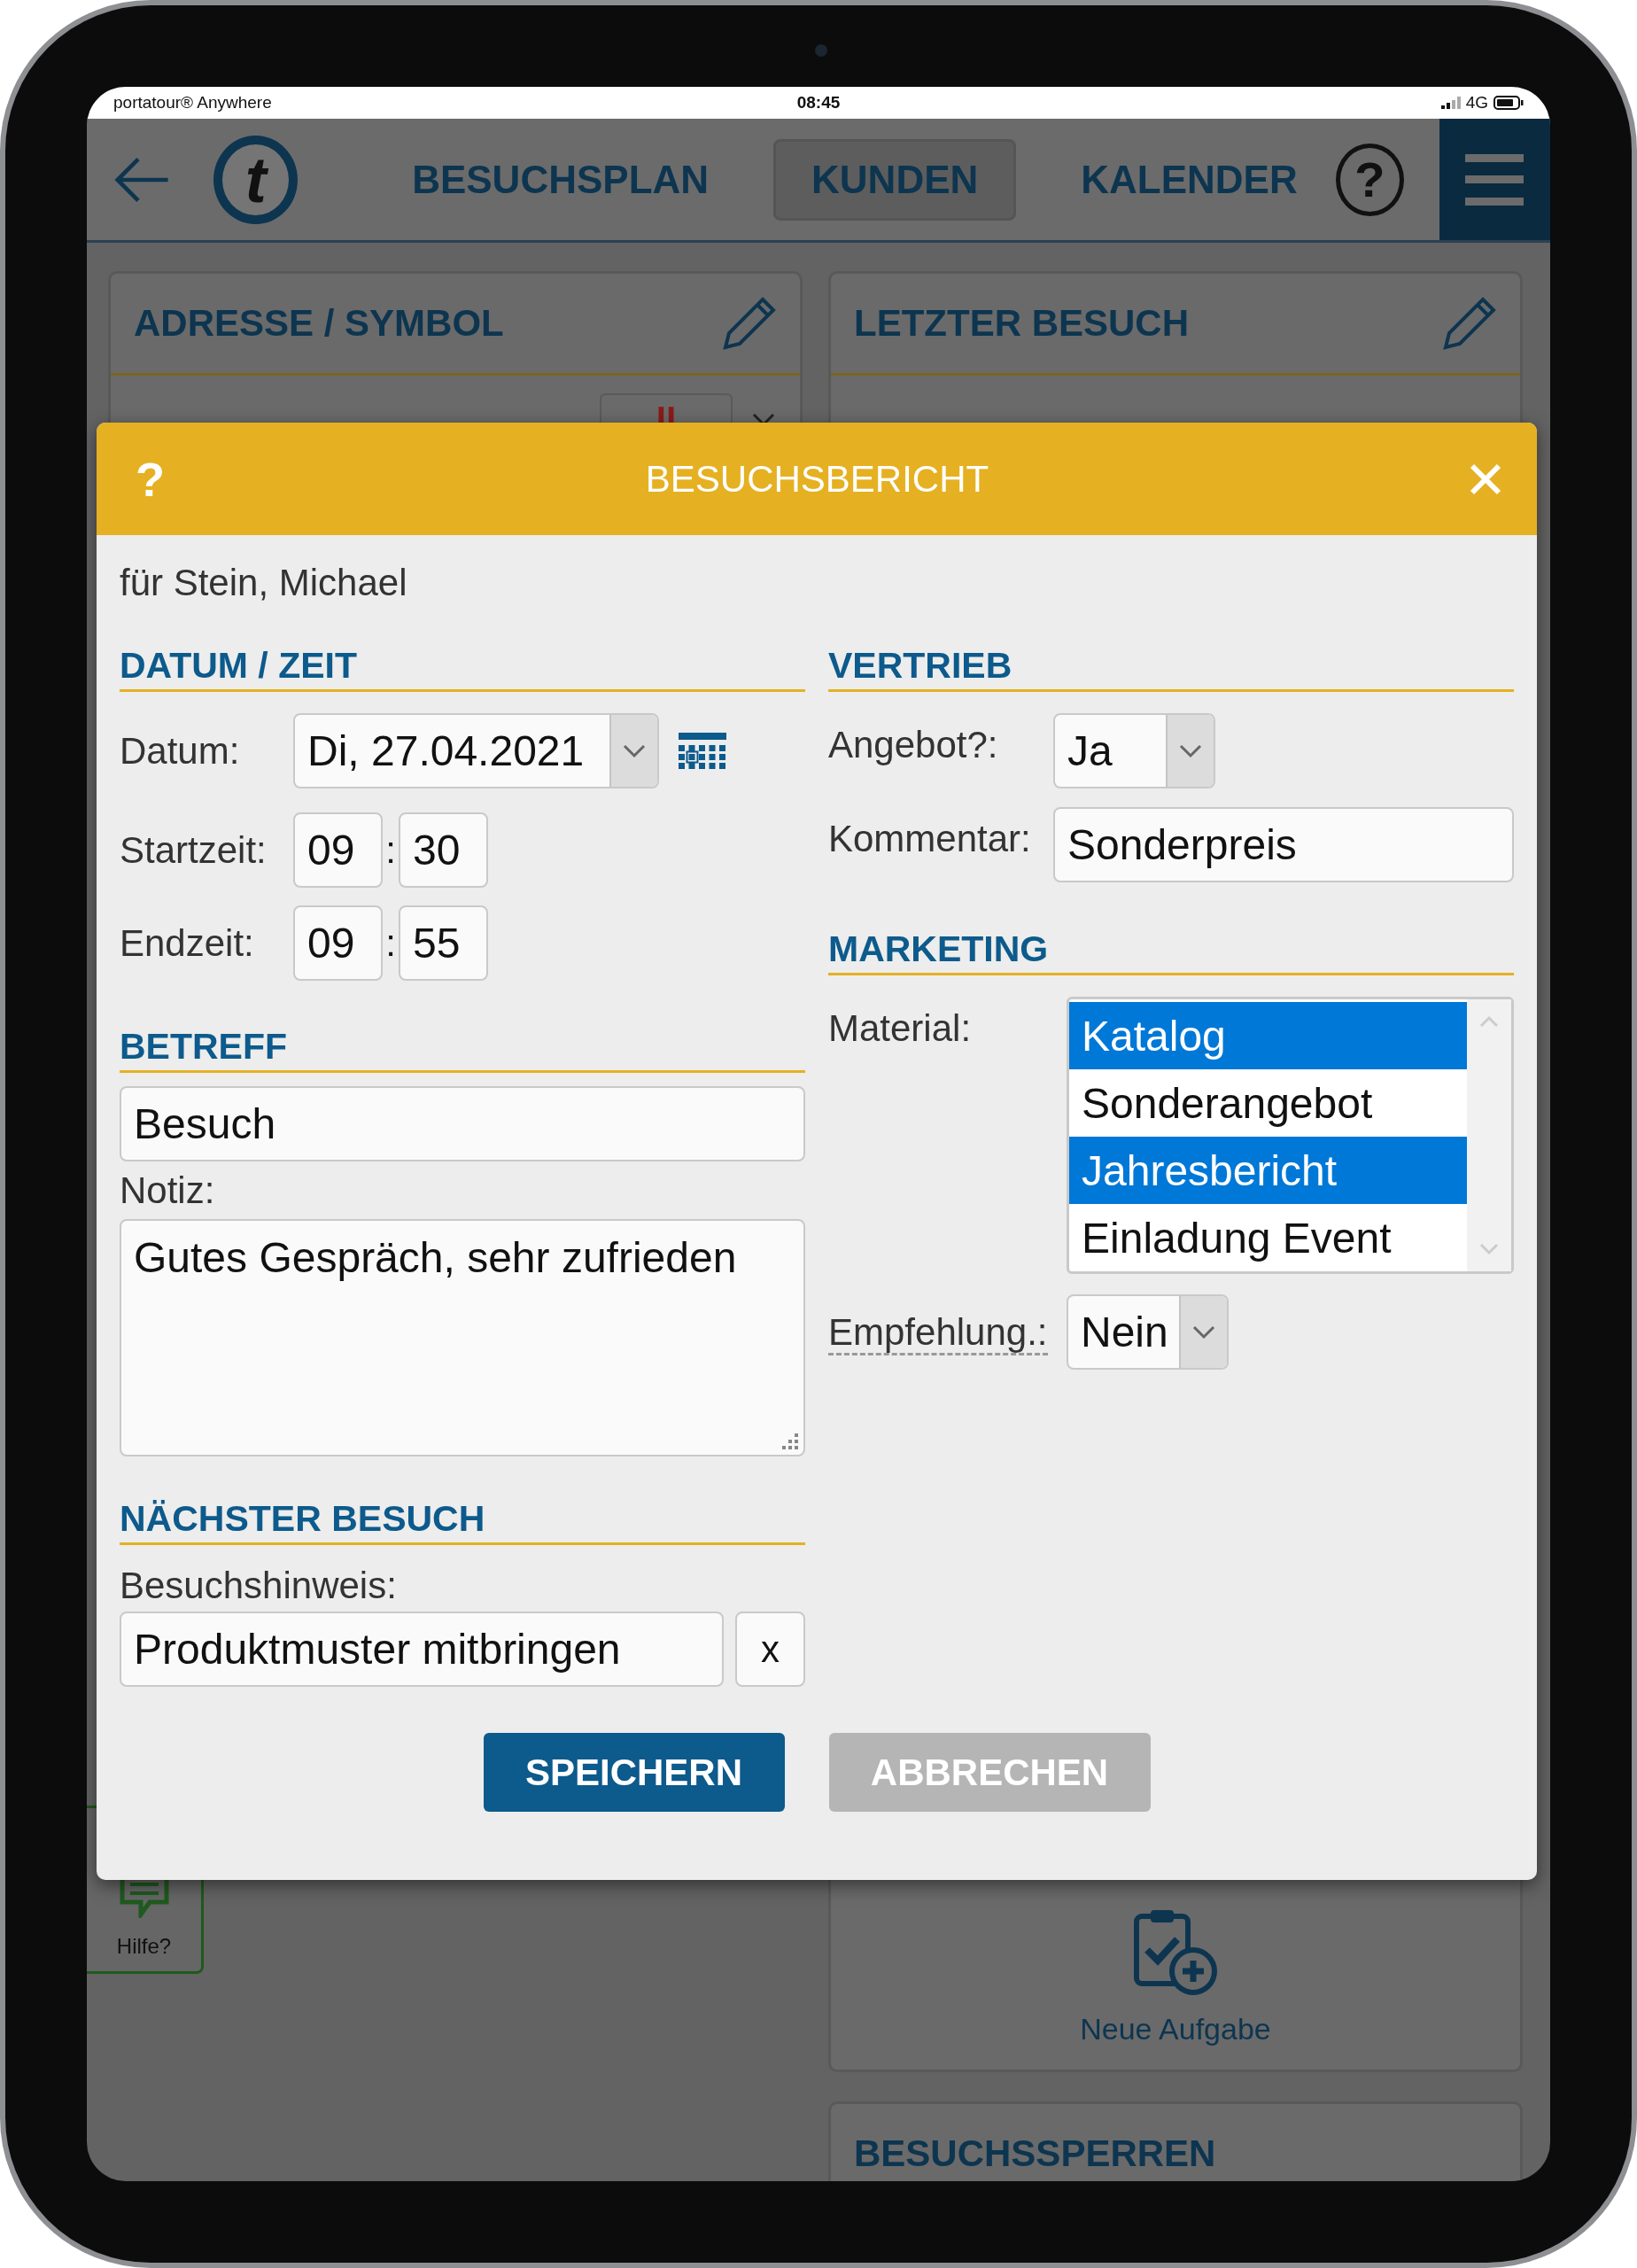 Image resolution: width=1637 pixels, height=2268 pixels. Describe the element at coordinates (1268, 1035) in the screenshot. I see `list-option: Katalog` at that location.